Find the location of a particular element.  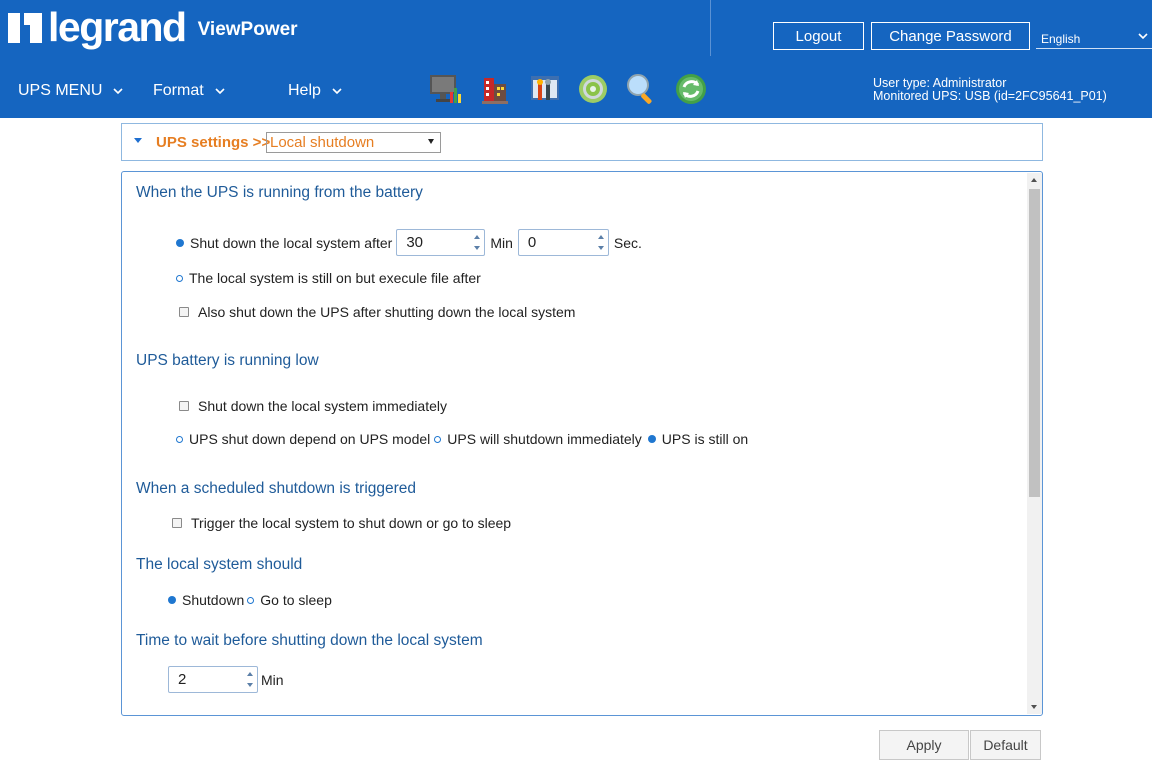

product-name: ViewPower is located at coordinates (247, 29).